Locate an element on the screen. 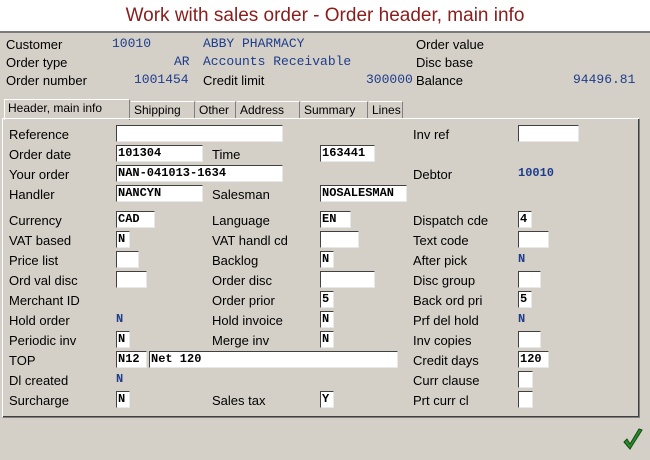 This screenshot has height=460, width=650. disc-base-label: Disc base is located at coordinates (445, 62).